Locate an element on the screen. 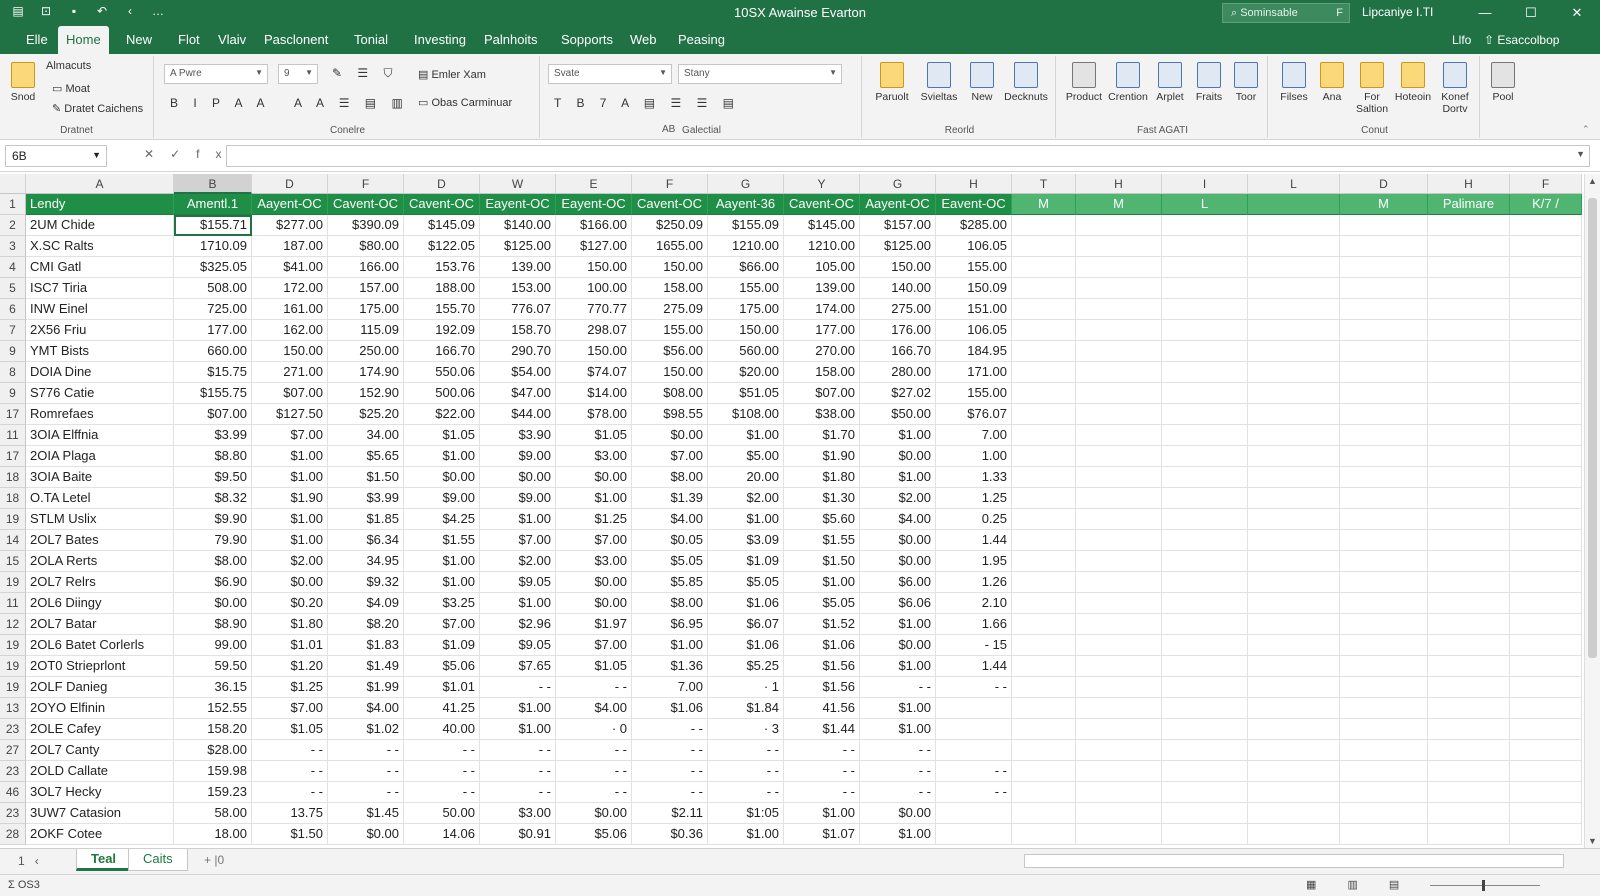 This screenshot has width=1600, height=896. obas-button: ▭ Obas Carminuar is located at coordinates (465, 102).